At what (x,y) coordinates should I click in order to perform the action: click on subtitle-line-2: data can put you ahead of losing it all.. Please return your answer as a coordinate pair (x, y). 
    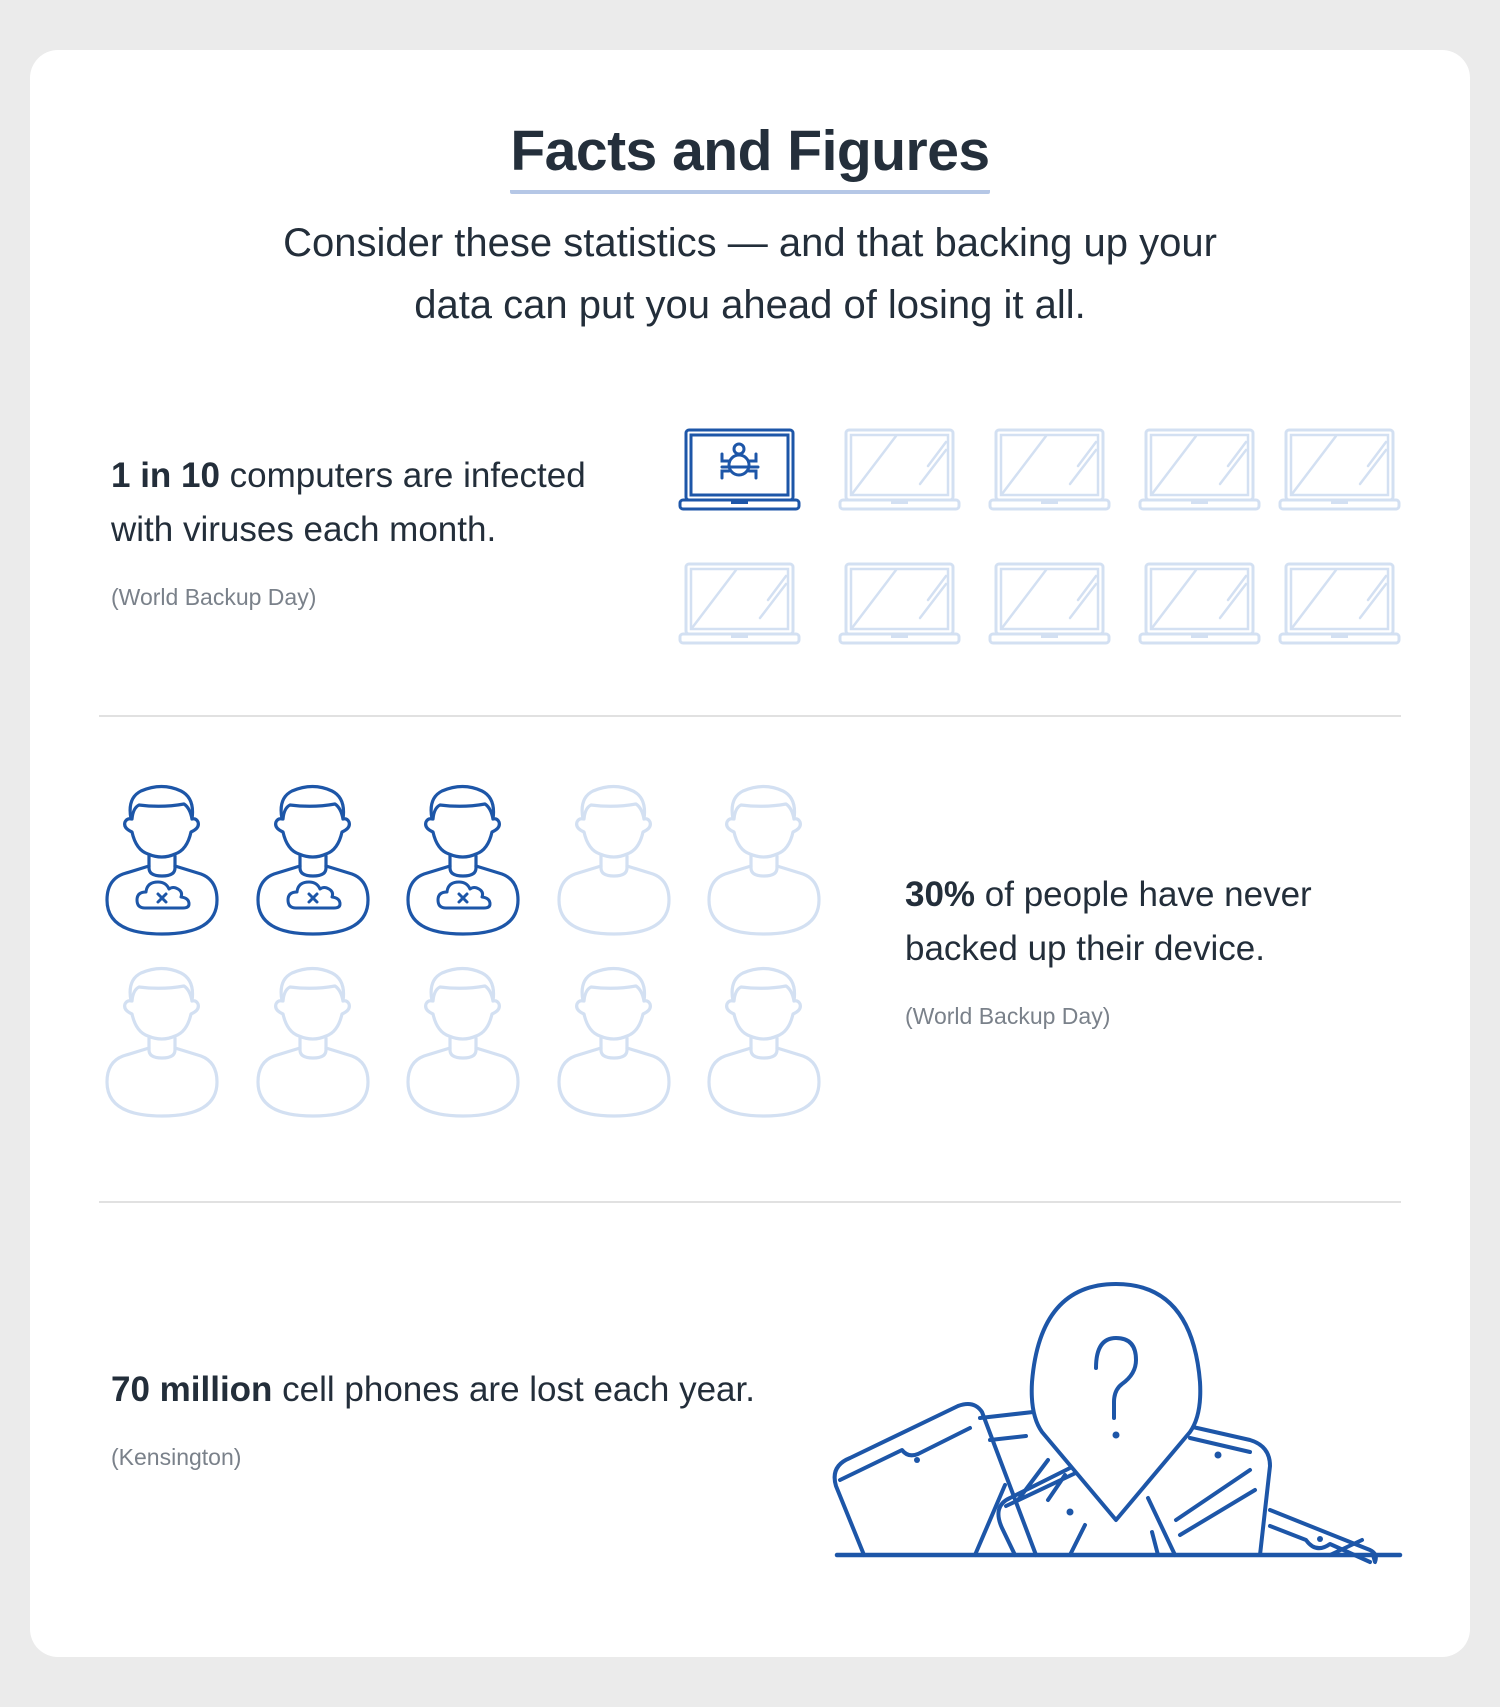
    Looking at the image, I should click on (750, 305).